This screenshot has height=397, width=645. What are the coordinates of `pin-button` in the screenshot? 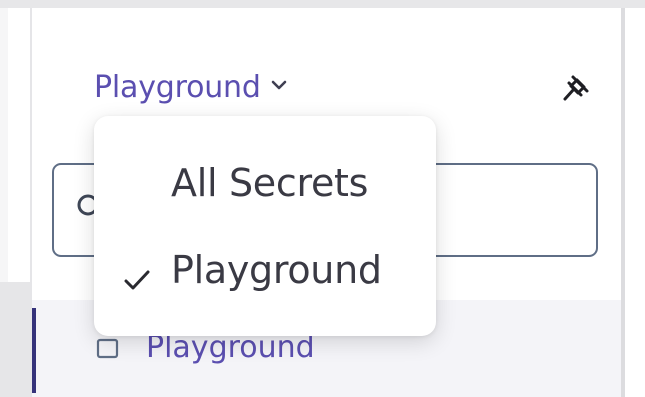 It's located at (576, 90).